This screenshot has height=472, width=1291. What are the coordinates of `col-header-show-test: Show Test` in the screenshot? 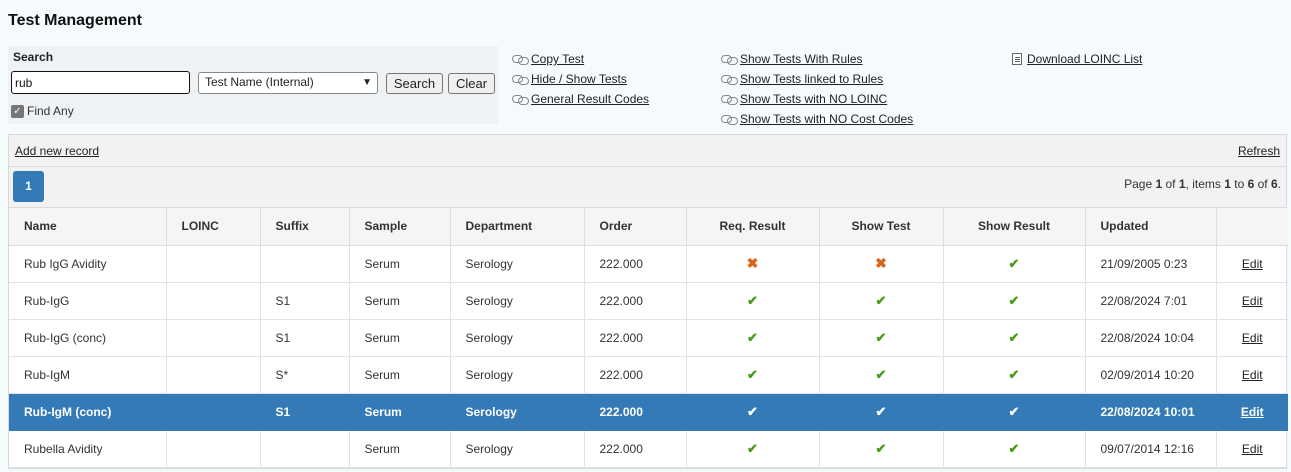 It's located at (881, 227).